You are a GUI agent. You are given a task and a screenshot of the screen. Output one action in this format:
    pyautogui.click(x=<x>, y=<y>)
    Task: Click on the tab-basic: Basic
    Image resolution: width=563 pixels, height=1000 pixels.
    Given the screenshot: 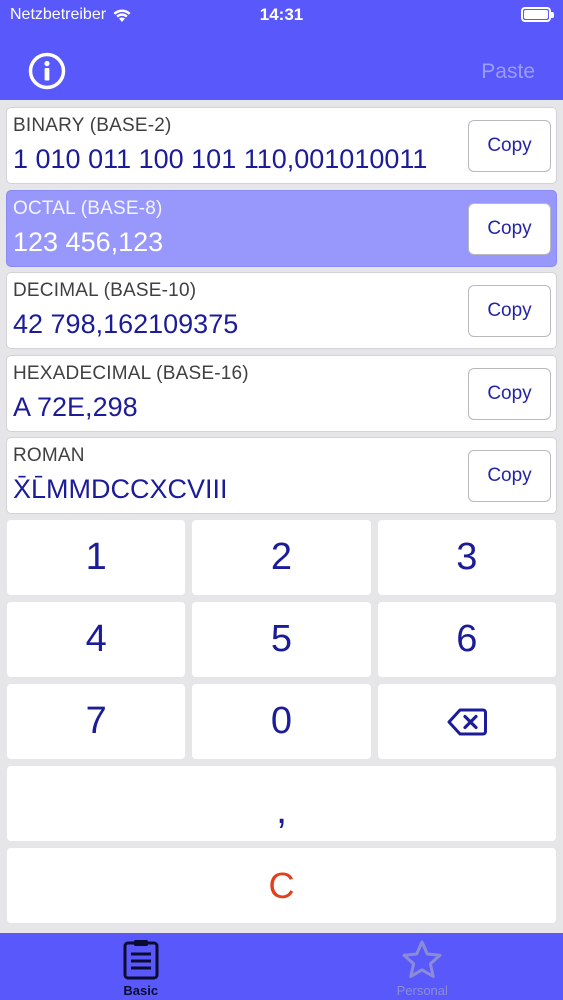 What is the action you would take?
    pyautogui.click(x=141, y=966)
    